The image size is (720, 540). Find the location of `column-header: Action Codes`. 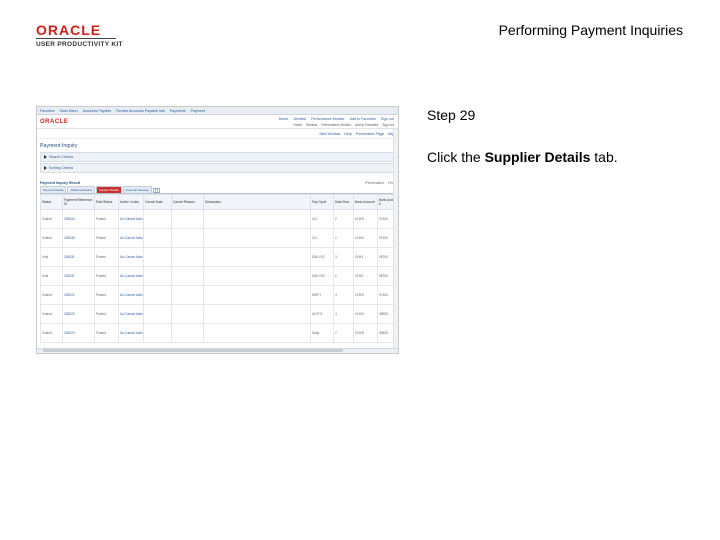

column-header: Action Codes is located at coordinates (131, 202).